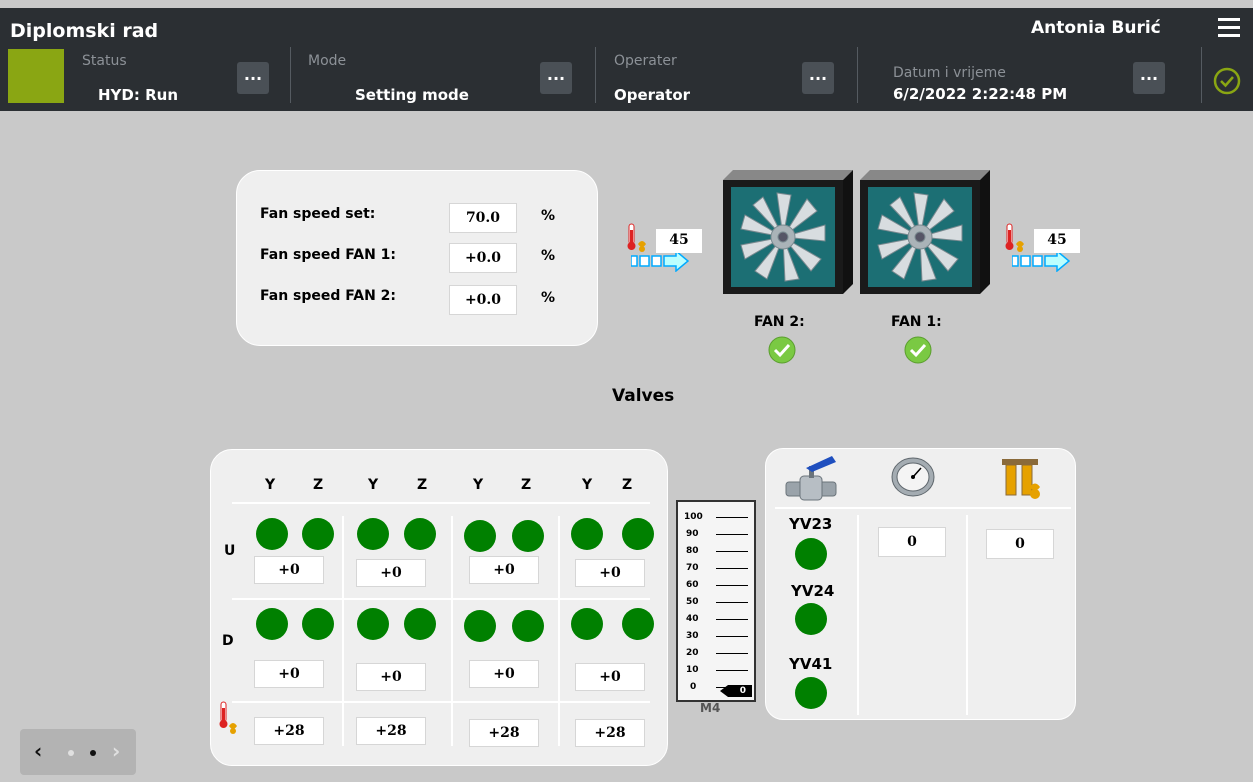 The width and height of the screenshot is (1253, 782). Describe the element at coordinates (526, 485) in the screenshot. I see `col-header-z3: Z` at that location.